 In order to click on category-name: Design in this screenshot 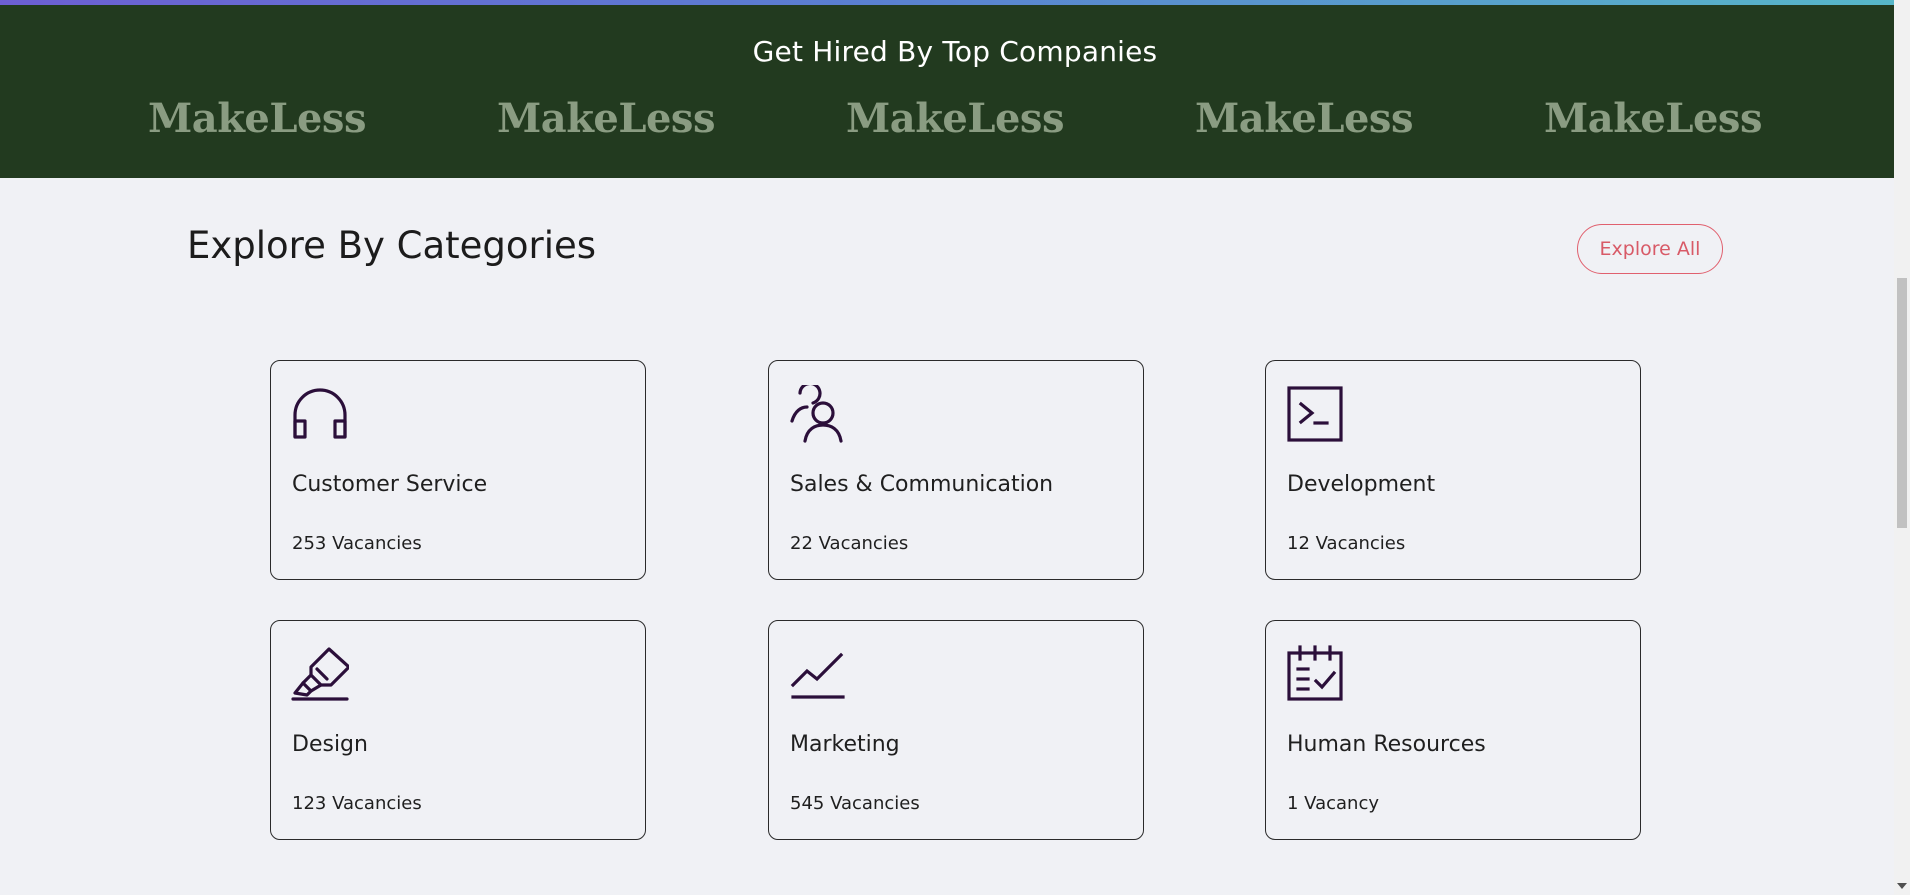, I will do `click(330, 744)`.